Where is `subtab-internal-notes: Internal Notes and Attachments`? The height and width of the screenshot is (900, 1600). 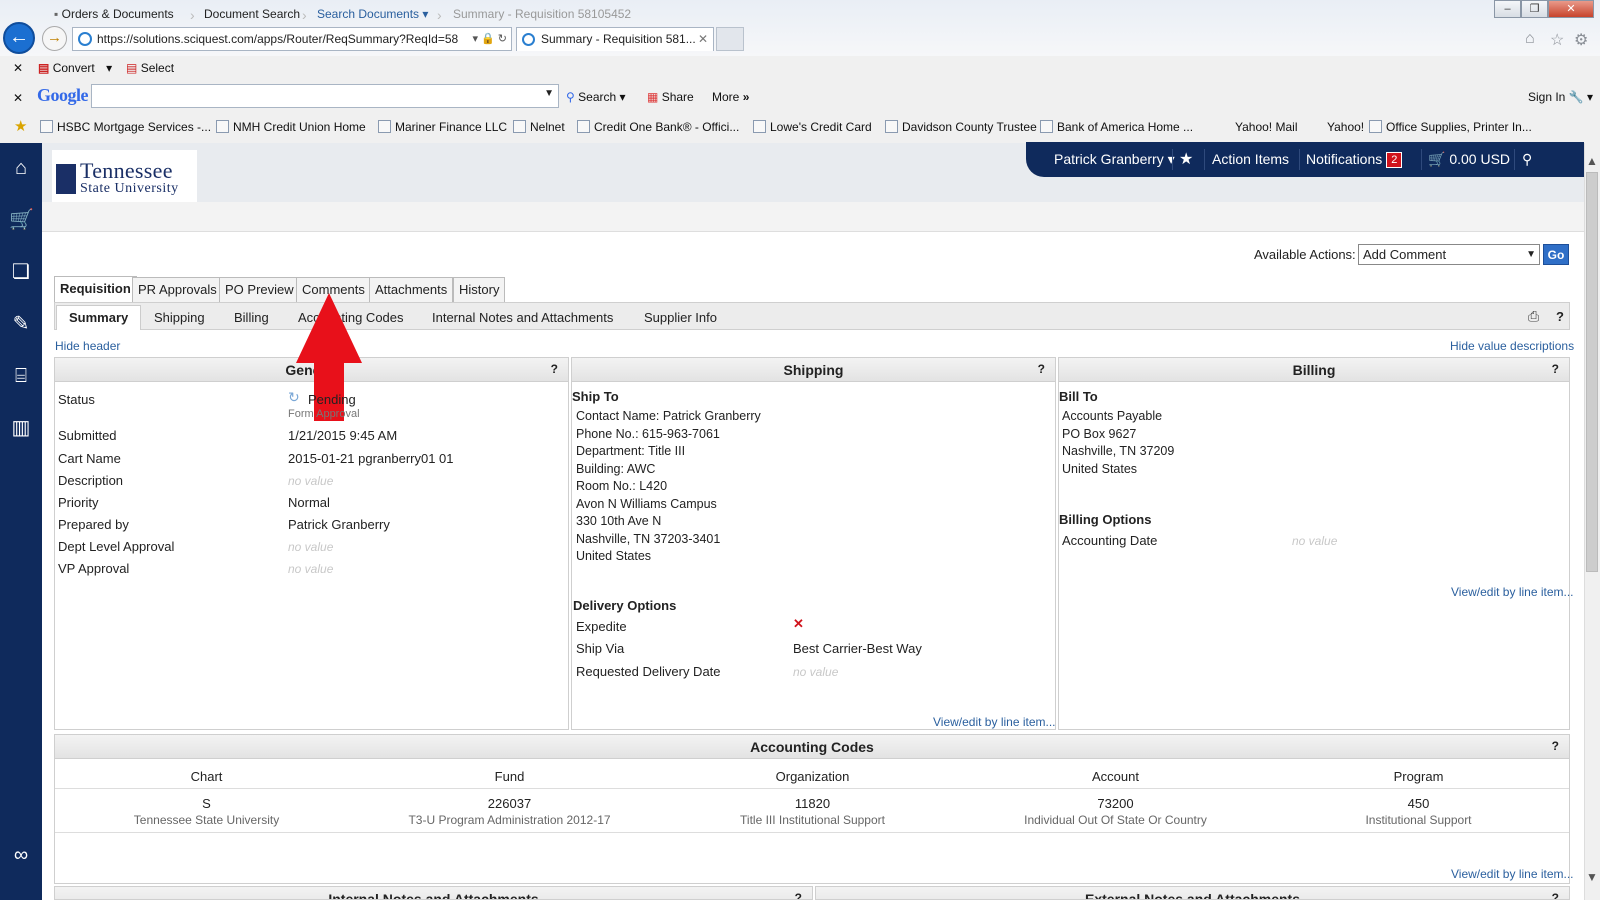
subtab-internal-notes: Internal Notes and Attachments is located at coordinates (522, 318).